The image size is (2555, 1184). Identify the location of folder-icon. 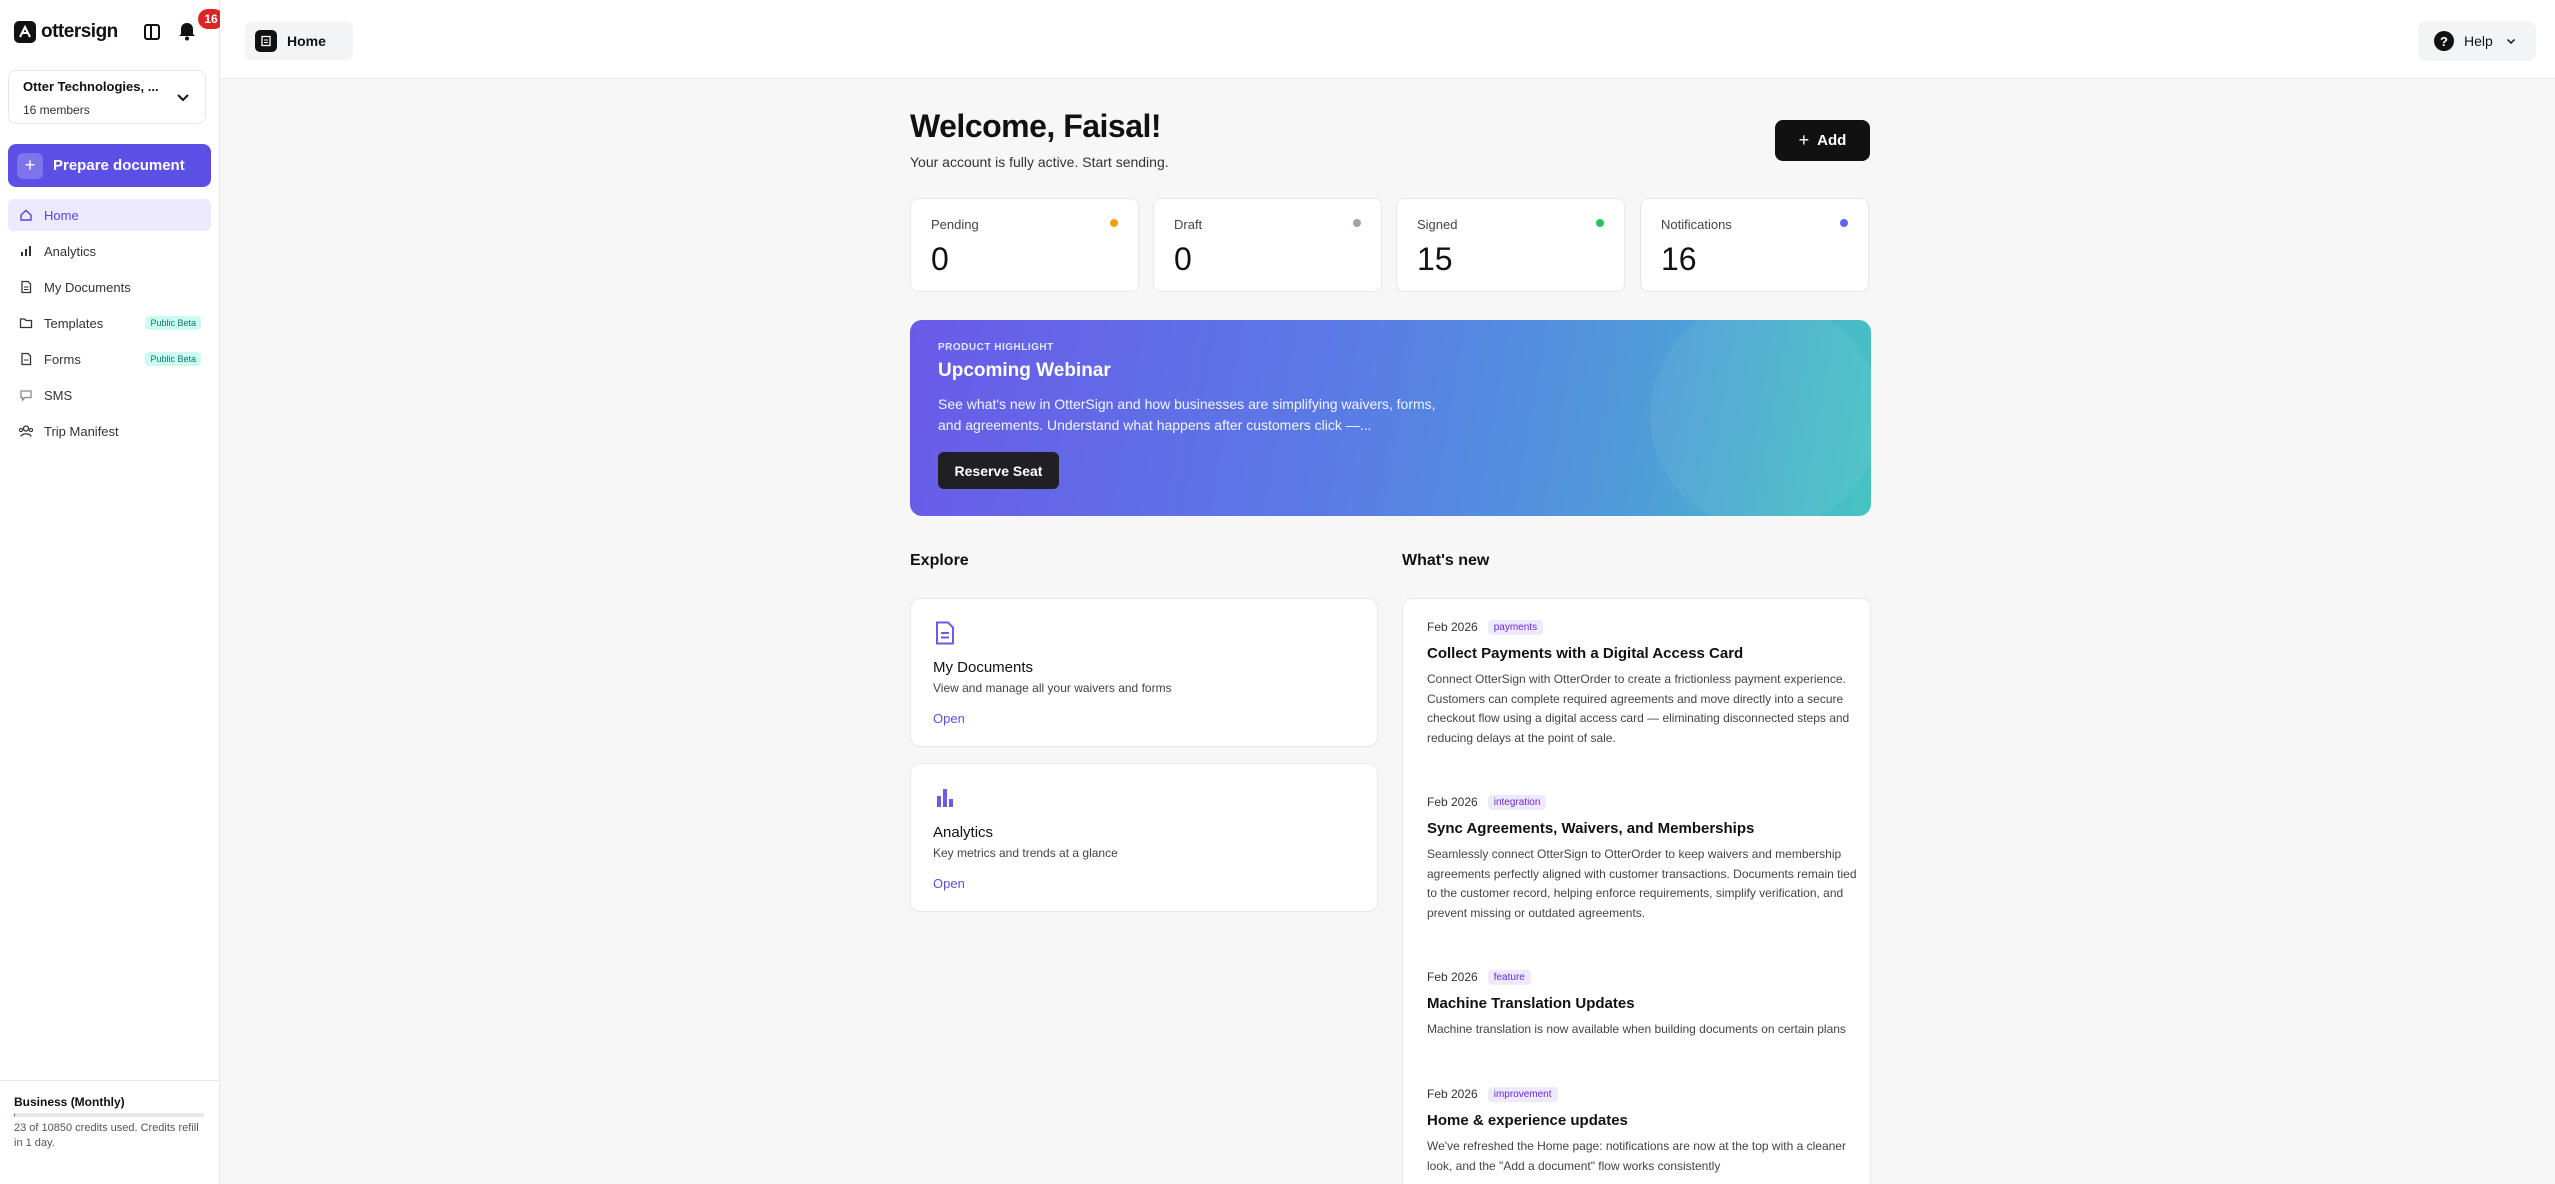
(26, 323).